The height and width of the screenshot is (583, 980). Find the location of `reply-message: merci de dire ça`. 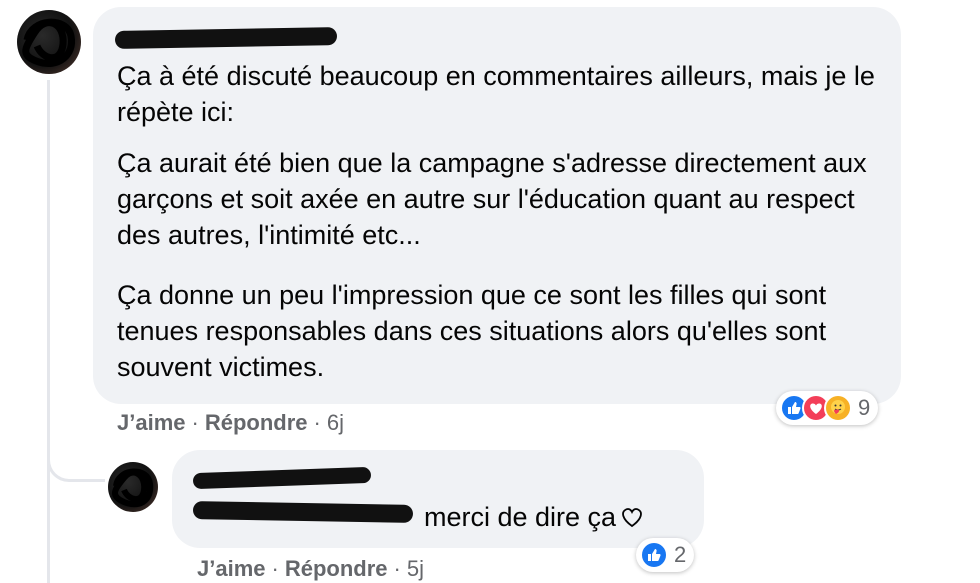

reply-message: merci de dire ça is located at coordinates (520, 517).